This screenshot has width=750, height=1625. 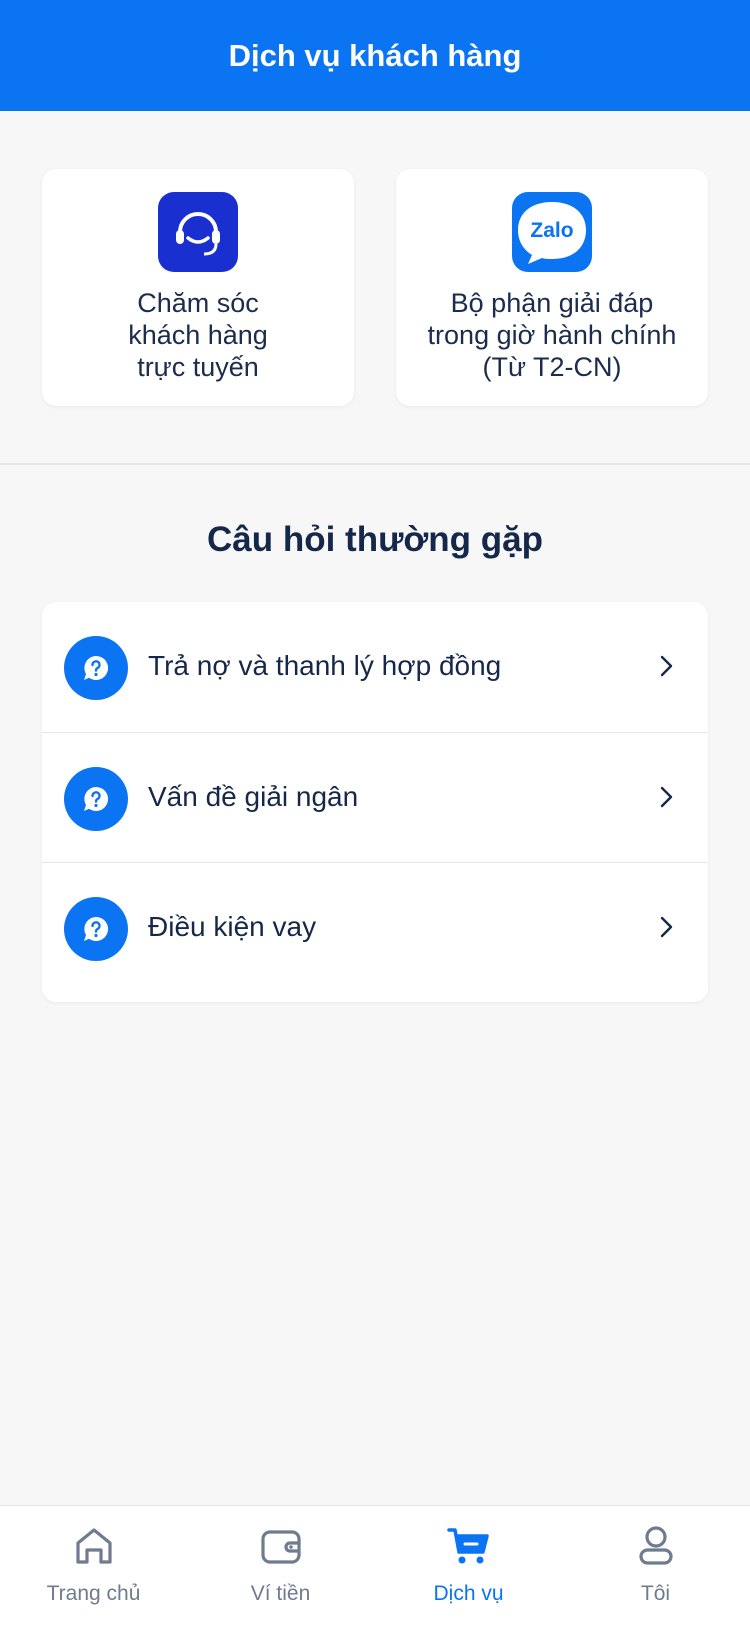 I want to click on tab-home: Trang chủ, so click(x=93, y=1565).